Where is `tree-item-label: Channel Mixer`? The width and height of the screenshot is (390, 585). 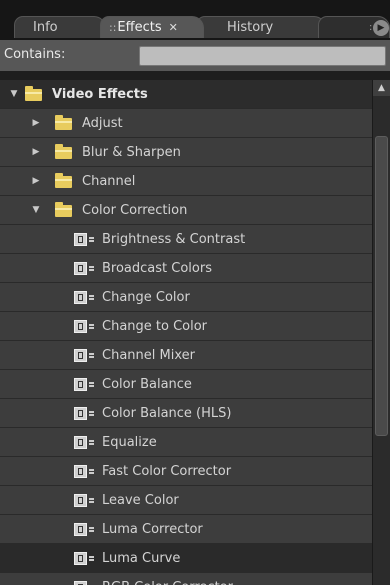
tree-item-label: Channel Mixer is located at coordinates (148, 355).